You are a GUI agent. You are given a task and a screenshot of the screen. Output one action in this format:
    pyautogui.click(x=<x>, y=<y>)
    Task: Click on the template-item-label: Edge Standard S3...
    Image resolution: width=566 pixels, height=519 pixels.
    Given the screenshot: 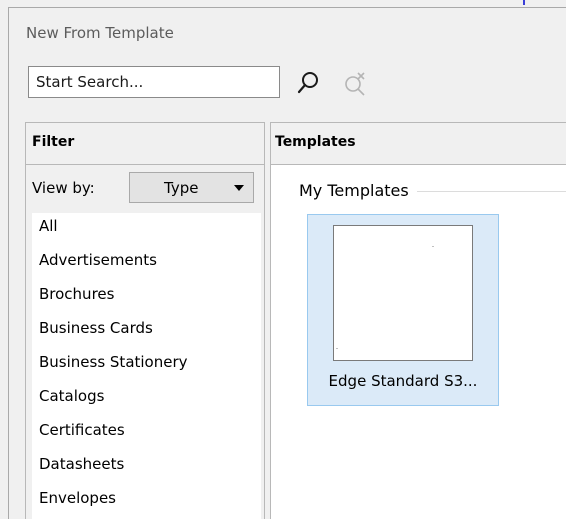 What is the action you would take?
    pyautogui.click(x=403, y=381)
    